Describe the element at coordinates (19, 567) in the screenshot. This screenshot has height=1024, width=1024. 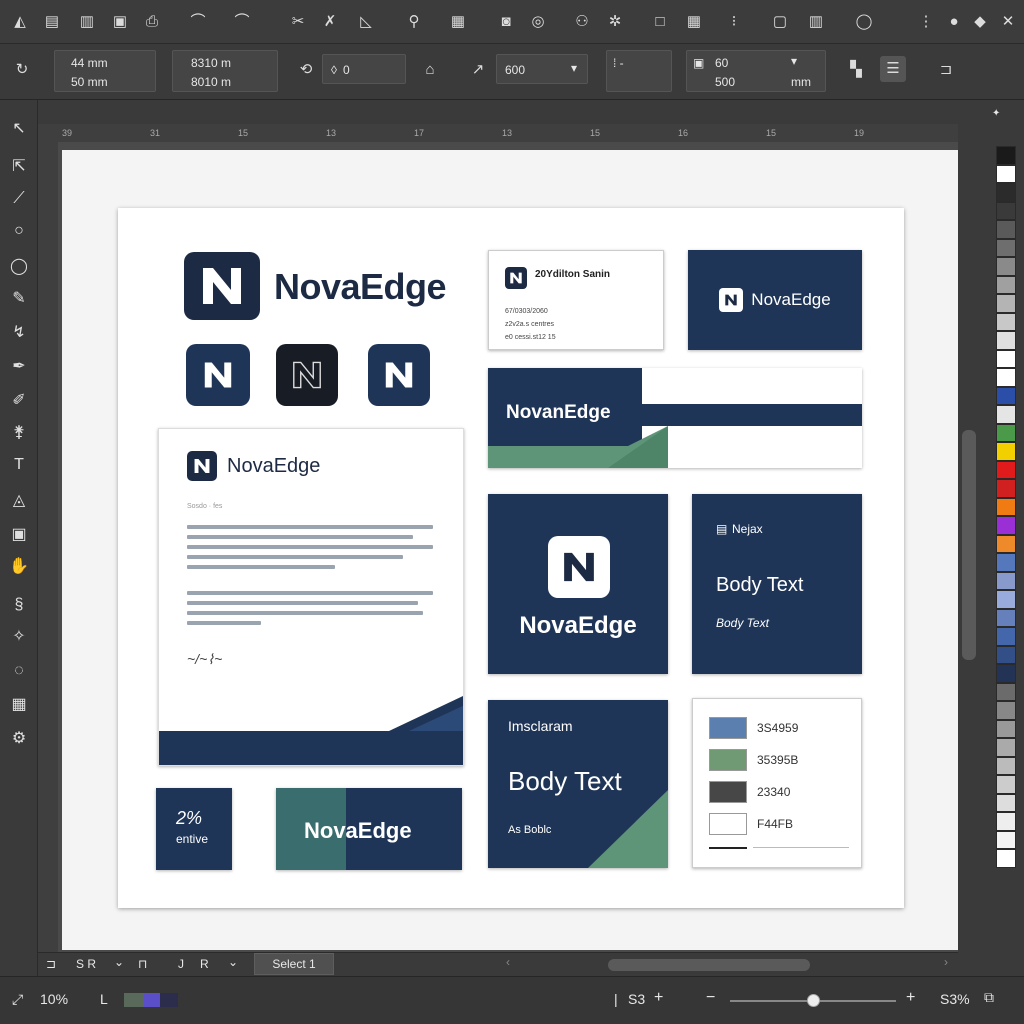
I see `hand-tool-icon: ✋` at that location.